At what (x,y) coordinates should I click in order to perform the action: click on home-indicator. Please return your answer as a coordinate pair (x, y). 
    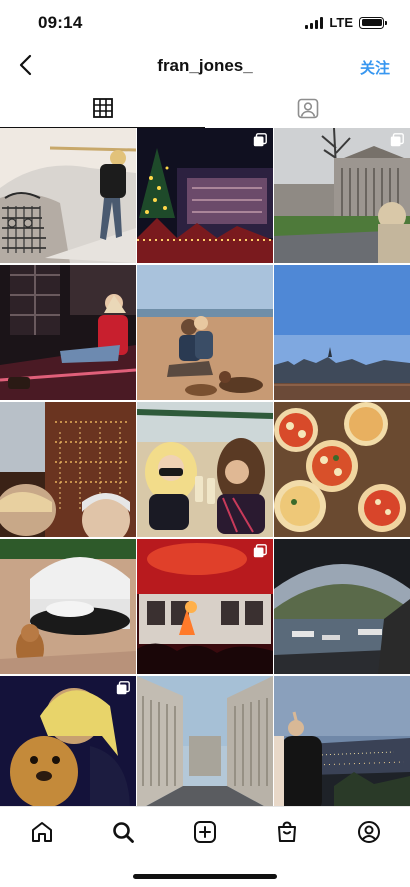
    Looking at the image, I should click on (205, 876).